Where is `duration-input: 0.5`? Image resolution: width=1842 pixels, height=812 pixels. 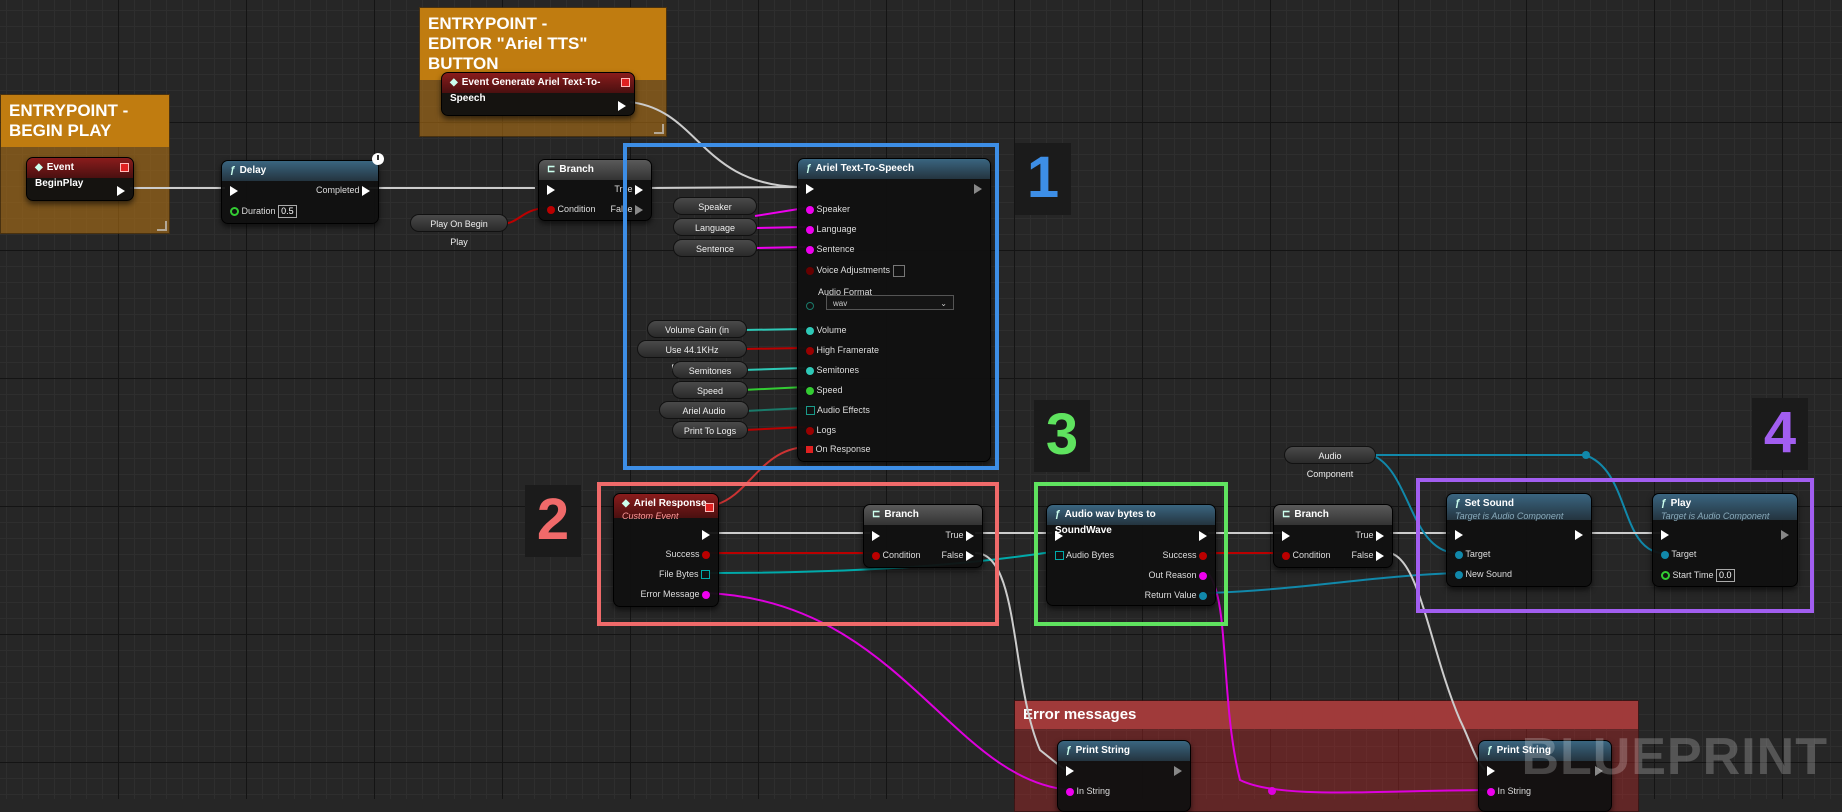
duration-input: 0.5 is located at coordinates (287, 211).